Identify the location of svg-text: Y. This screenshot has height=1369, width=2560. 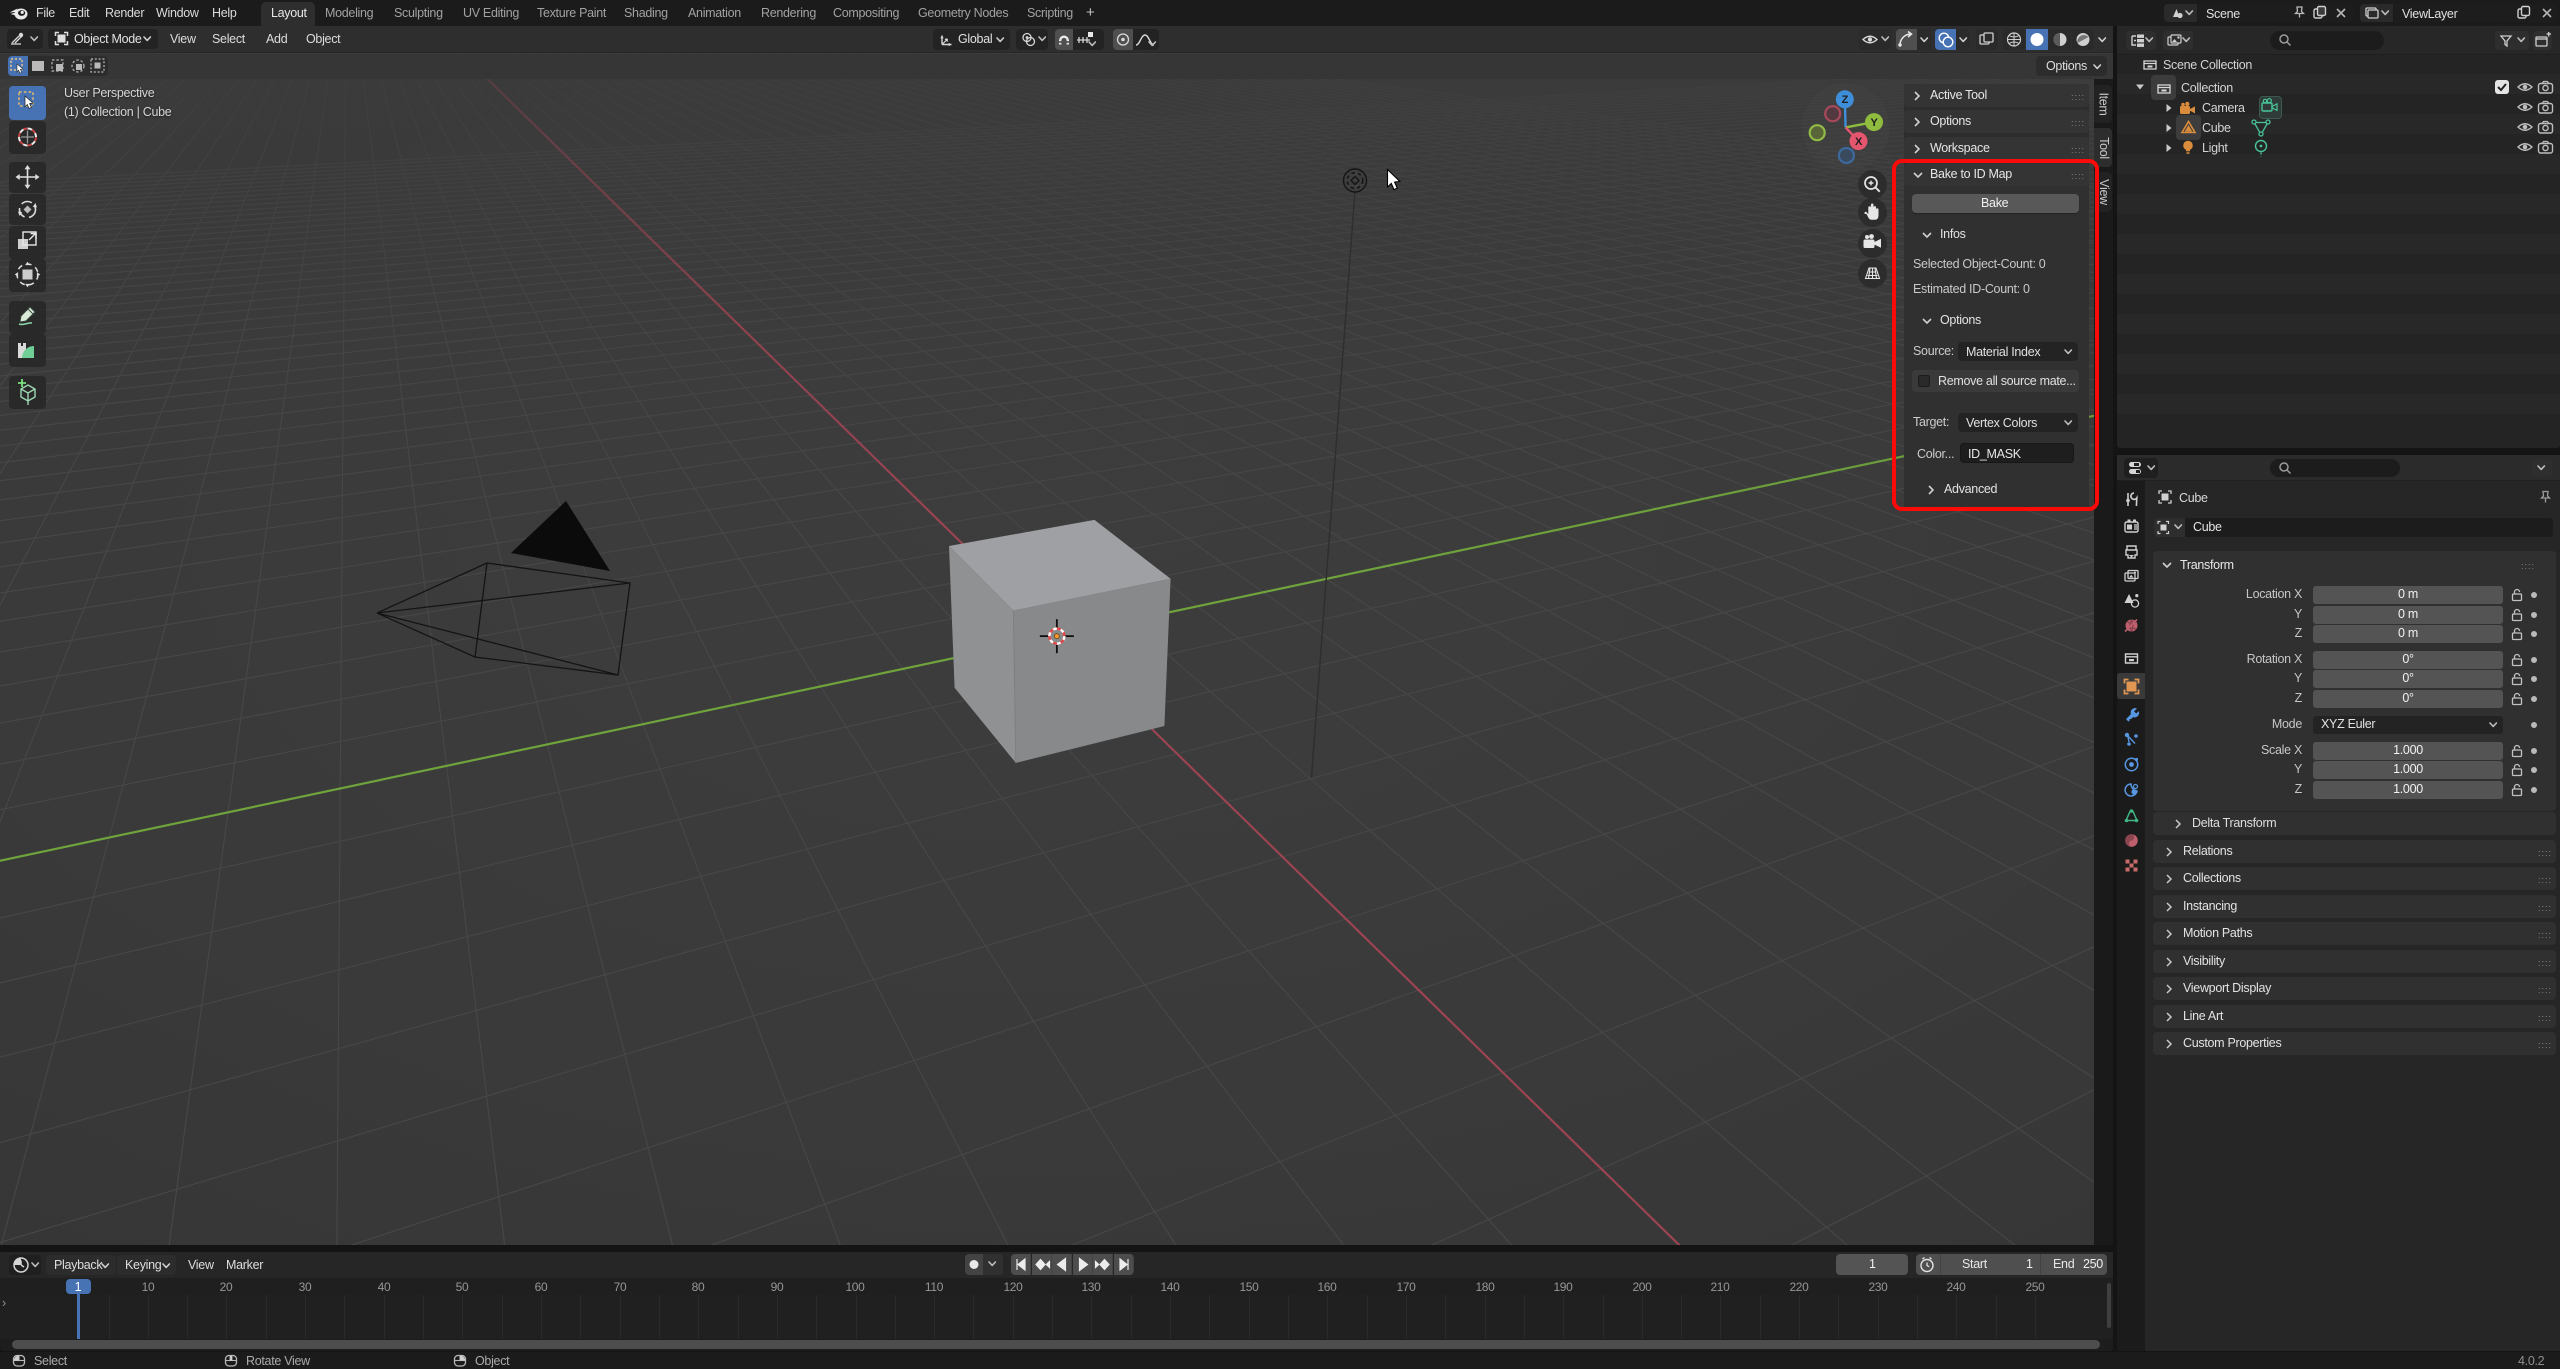
(1874, 123).